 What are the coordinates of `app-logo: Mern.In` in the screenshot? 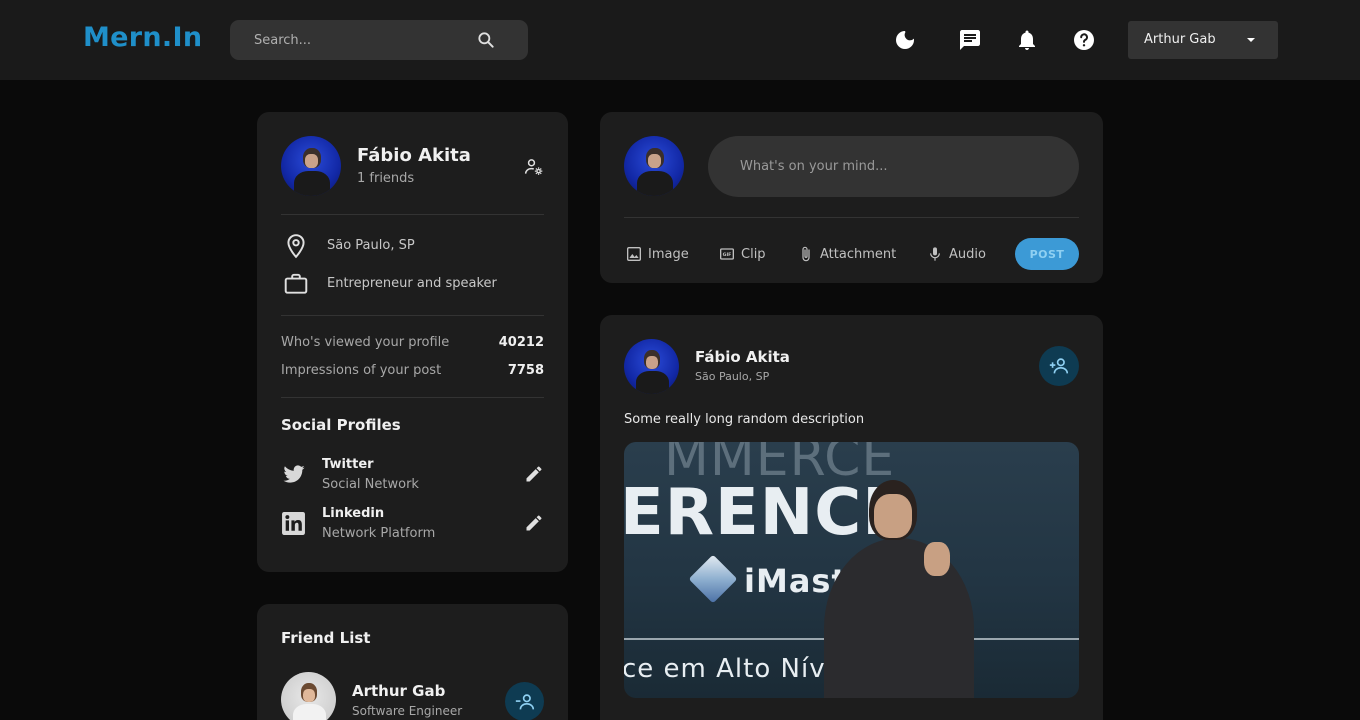 It's located at (142, 37).